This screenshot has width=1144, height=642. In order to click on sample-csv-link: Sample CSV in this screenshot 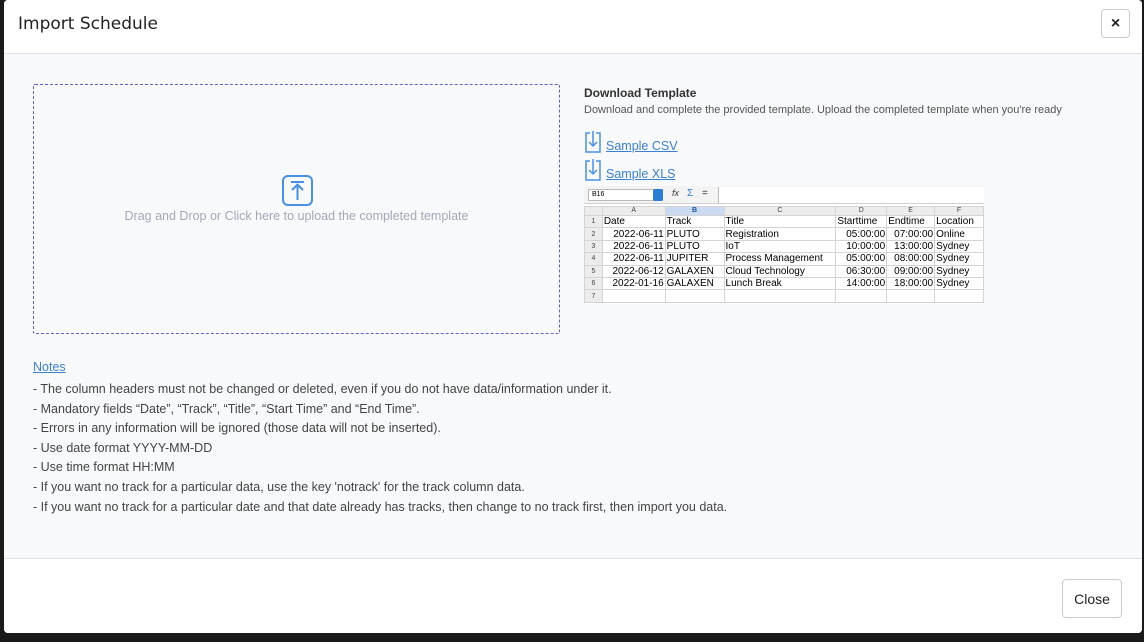, I will do `click(631, 142)`.